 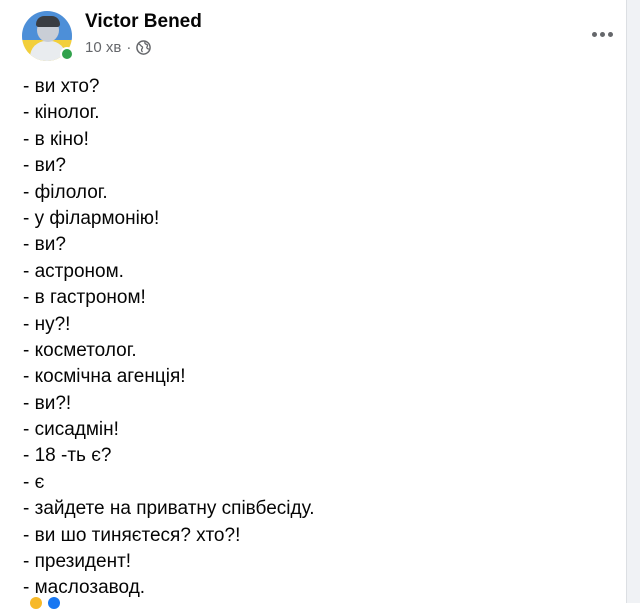 I want to click on feed-background, so click(x=633, y=301).